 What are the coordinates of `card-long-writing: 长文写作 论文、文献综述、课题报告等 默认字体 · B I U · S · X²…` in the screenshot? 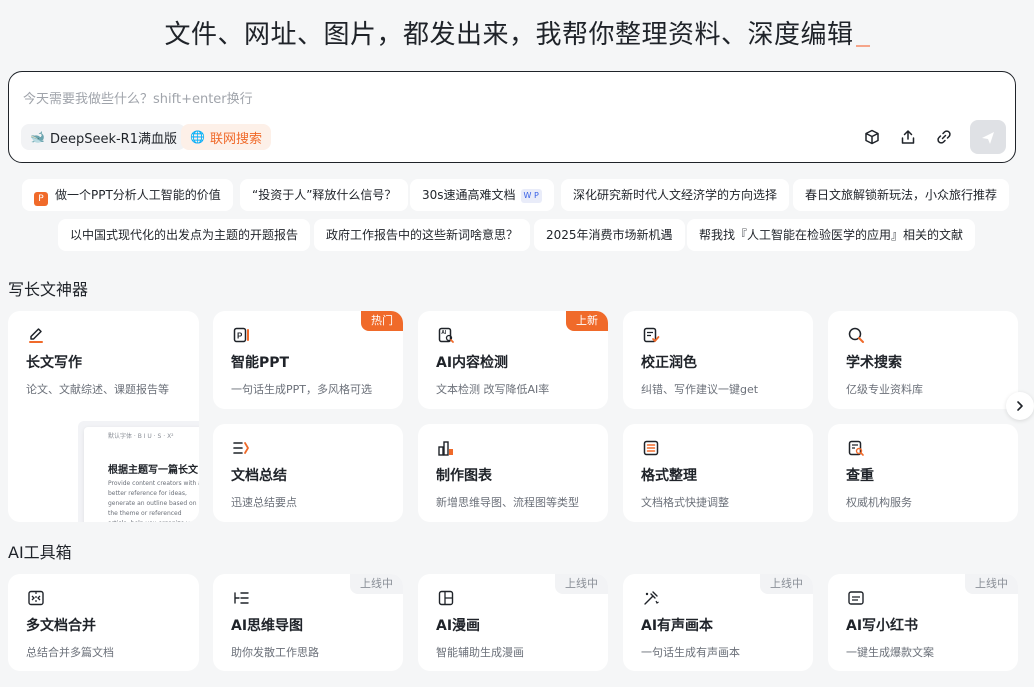 It's located at (103, 416).